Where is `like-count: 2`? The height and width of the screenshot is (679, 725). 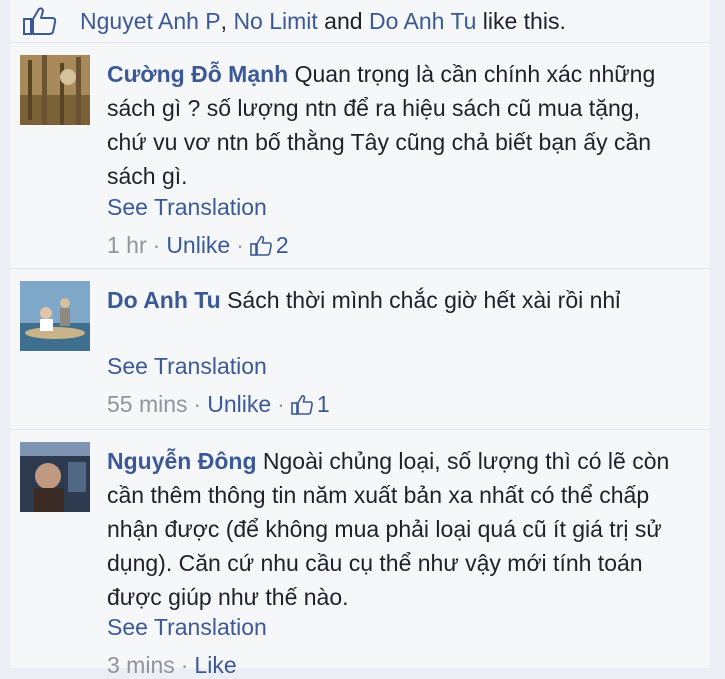
like-count: 2 is located at coordinates (282, 245).